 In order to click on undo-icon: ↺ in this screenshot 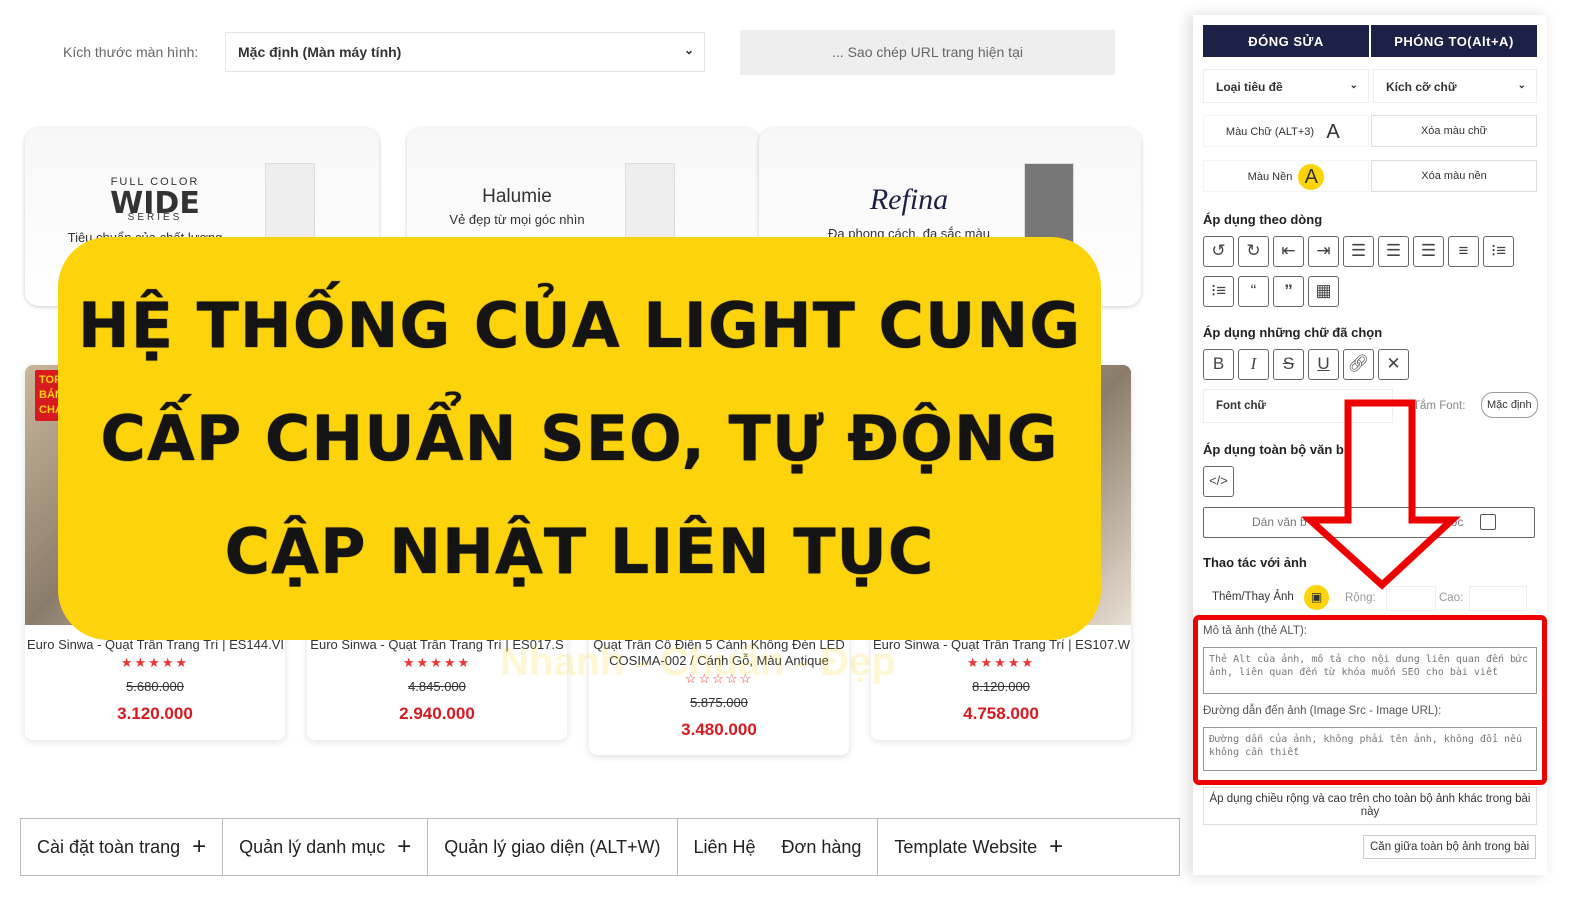, I will do `click(1218, 251)`.